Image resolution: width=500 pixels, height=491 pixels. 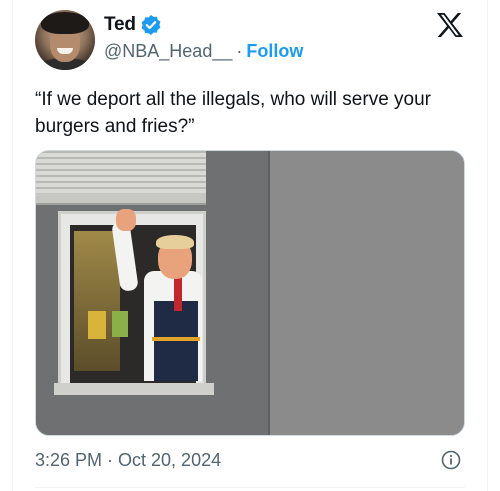 I want to click on user-handle: @NBA_Head__, so click(x=168, y=51).